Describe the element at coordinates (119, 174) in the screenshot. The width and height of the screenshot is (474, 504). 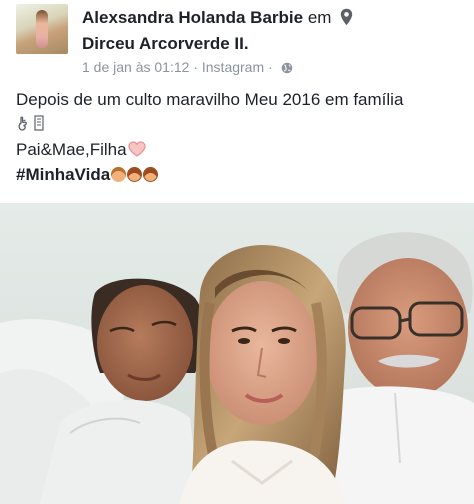
I see `boy-emoji-icon` at that location.